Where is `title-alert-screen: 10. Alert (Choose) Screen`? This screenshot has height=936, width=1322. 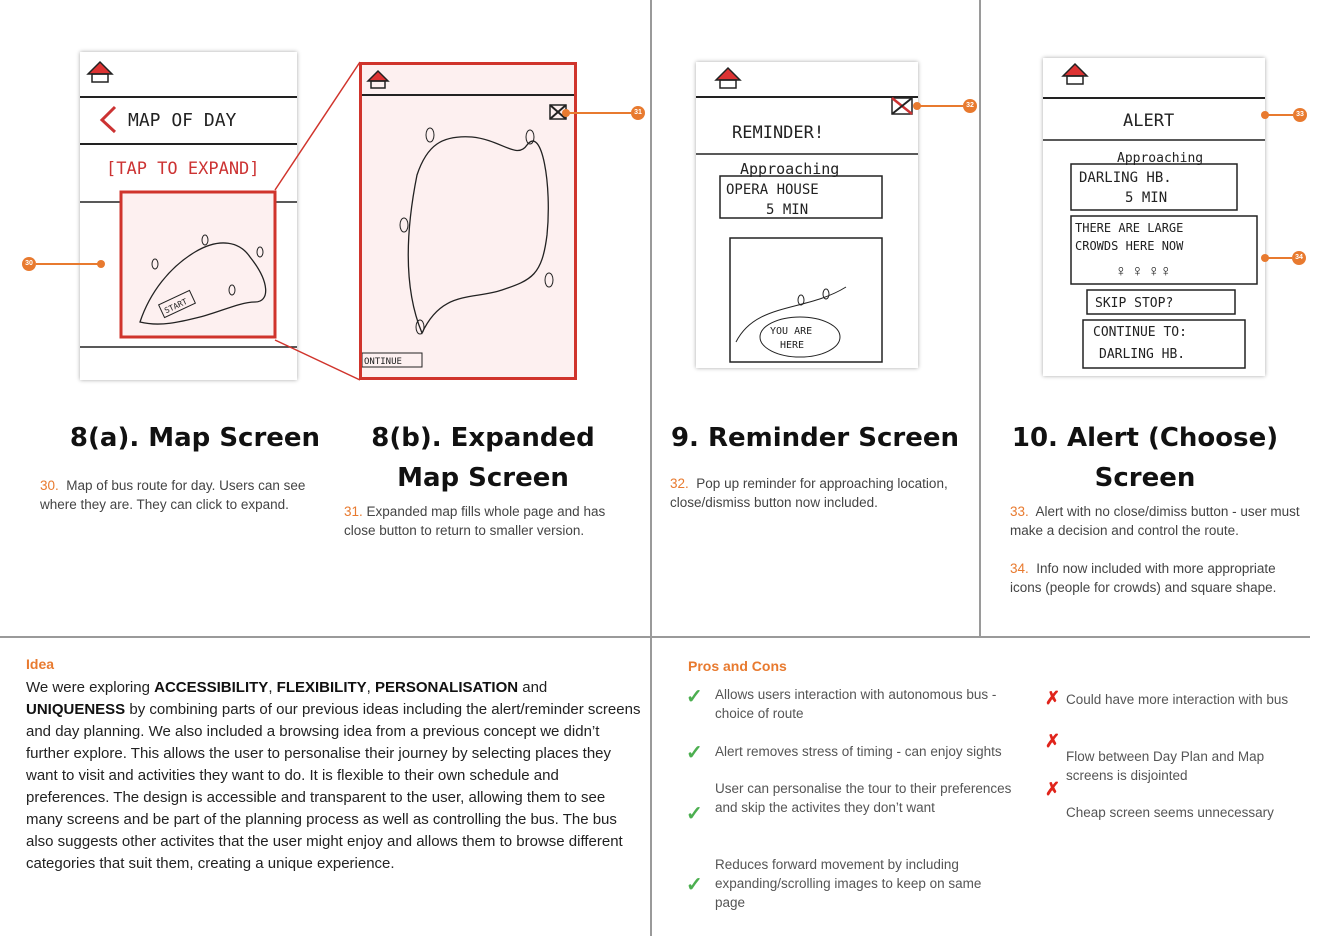 title-alert-screen: 10. Alert (Choose) Screen is located at coordinates (1145, 458).